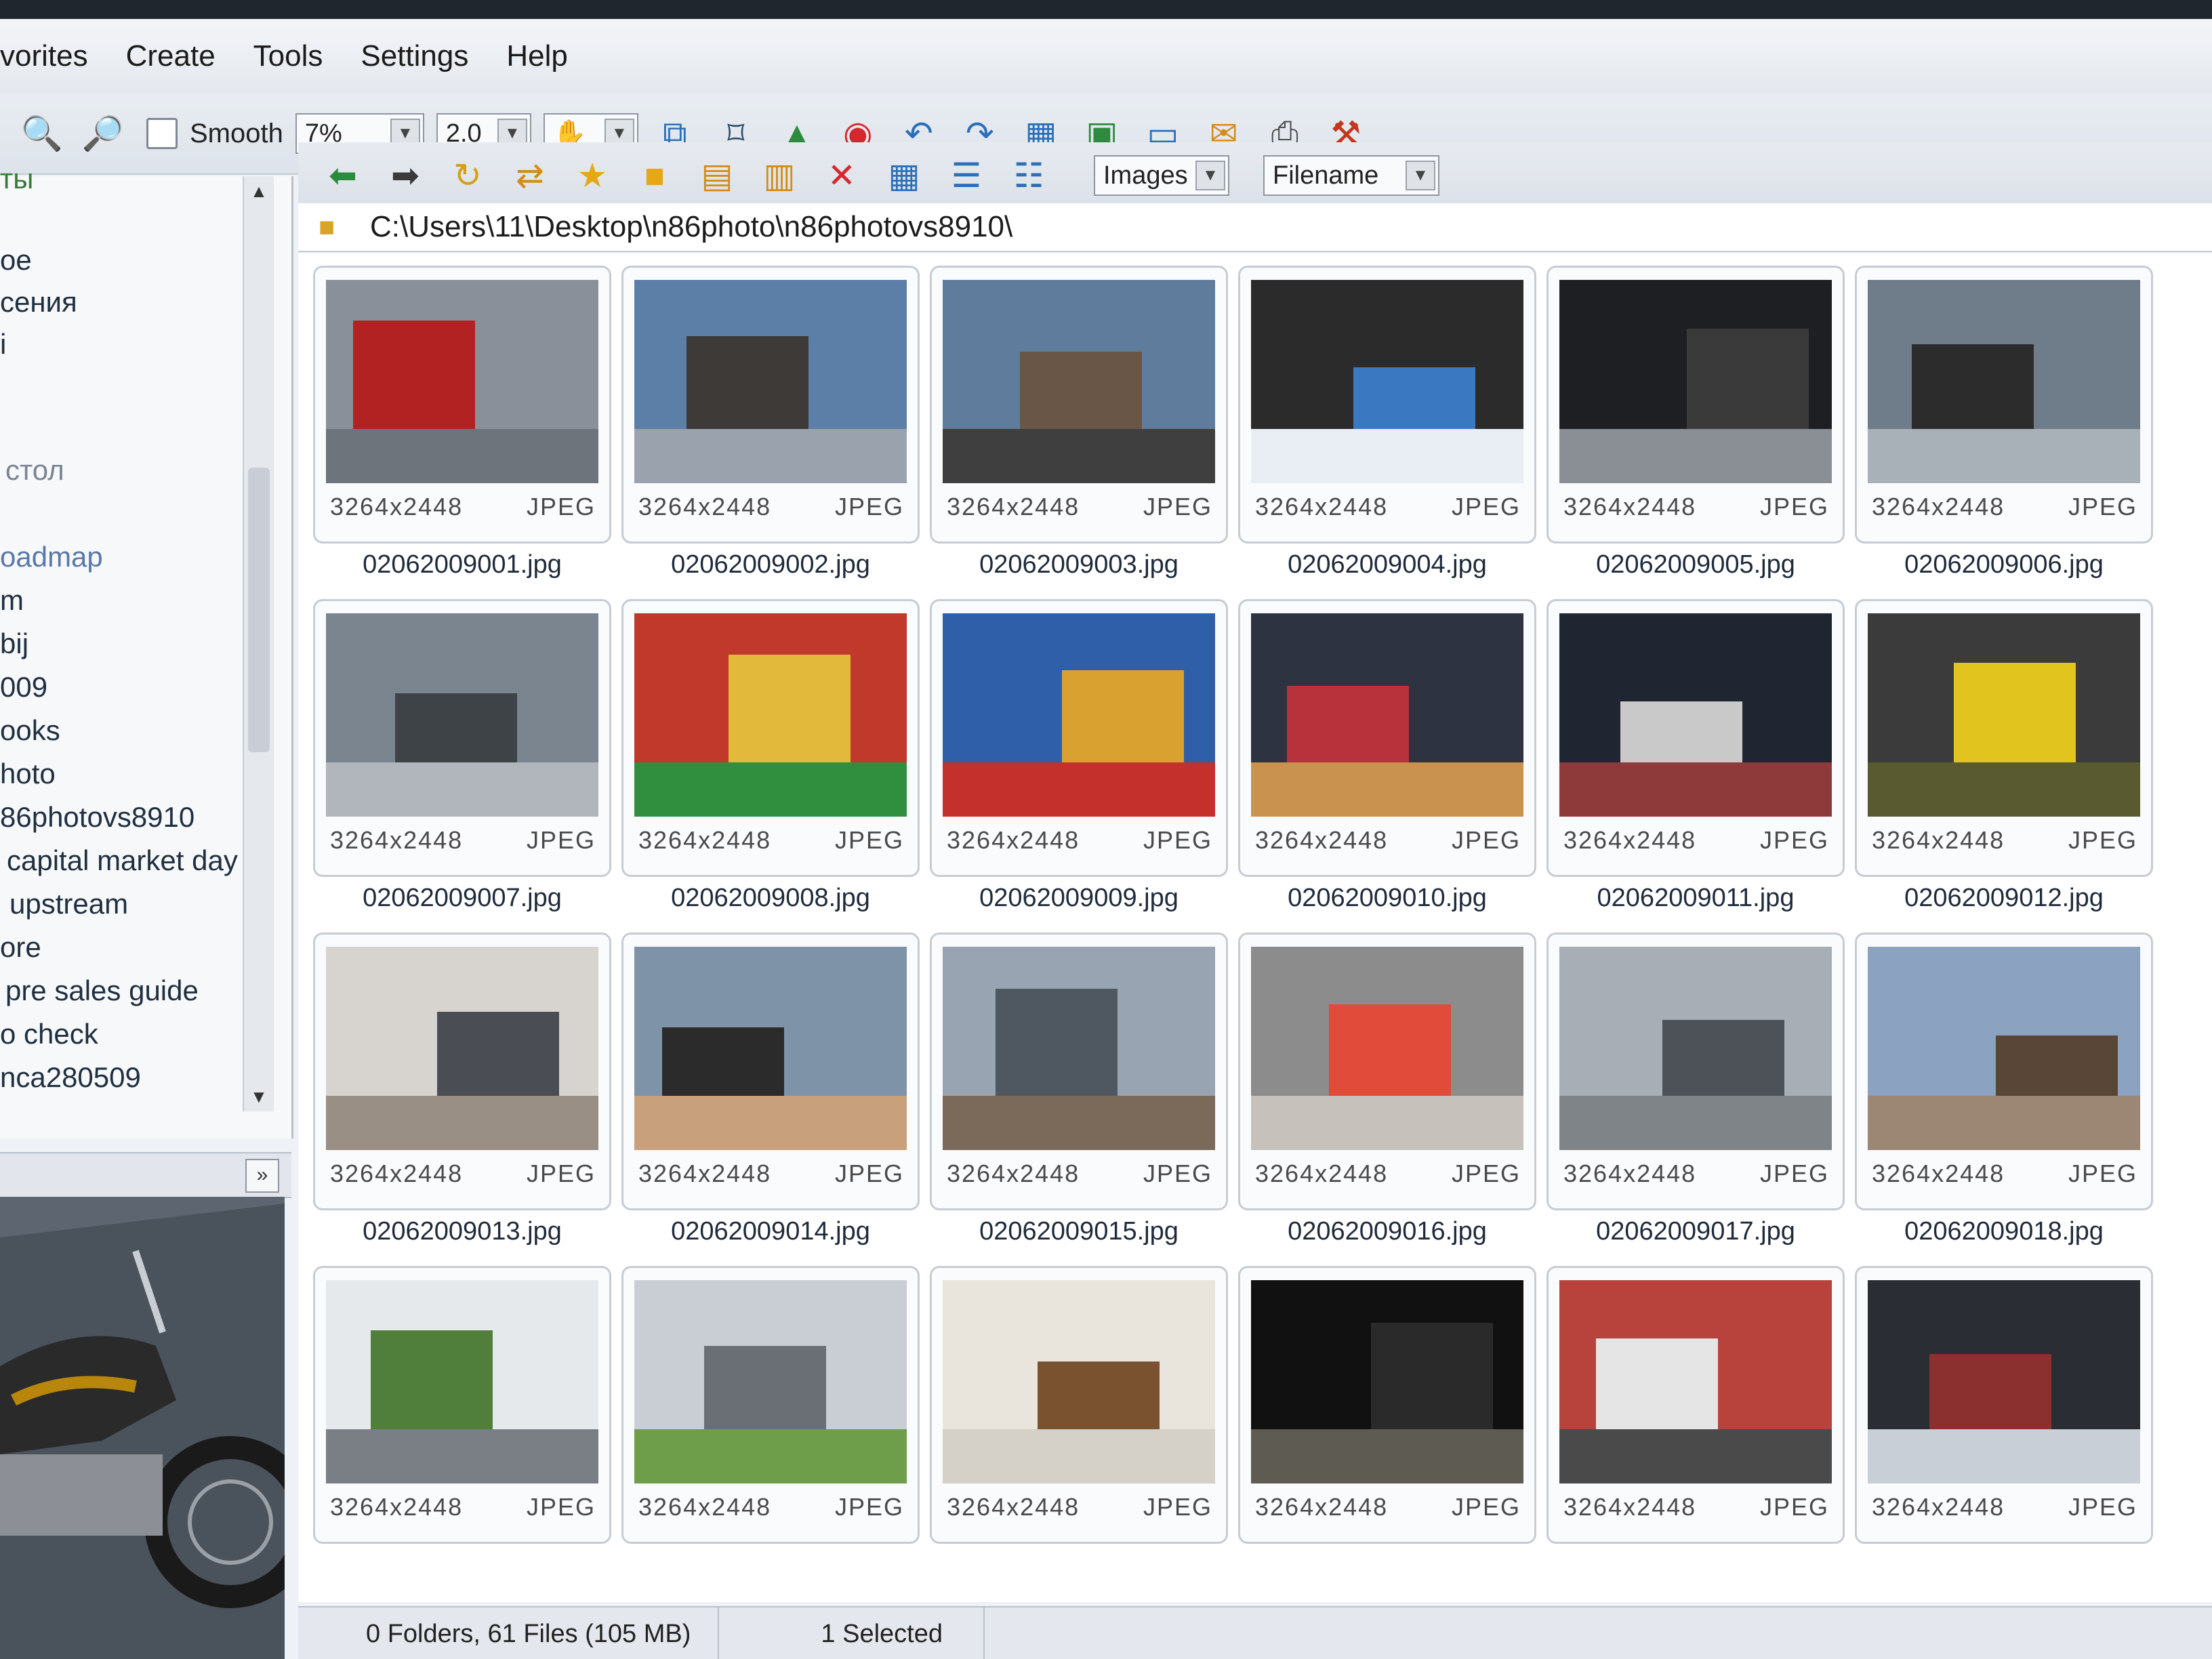 The width and height of the screenshot is (2212, 1659). I want to click on menu-help: Help, so click(537, 56).